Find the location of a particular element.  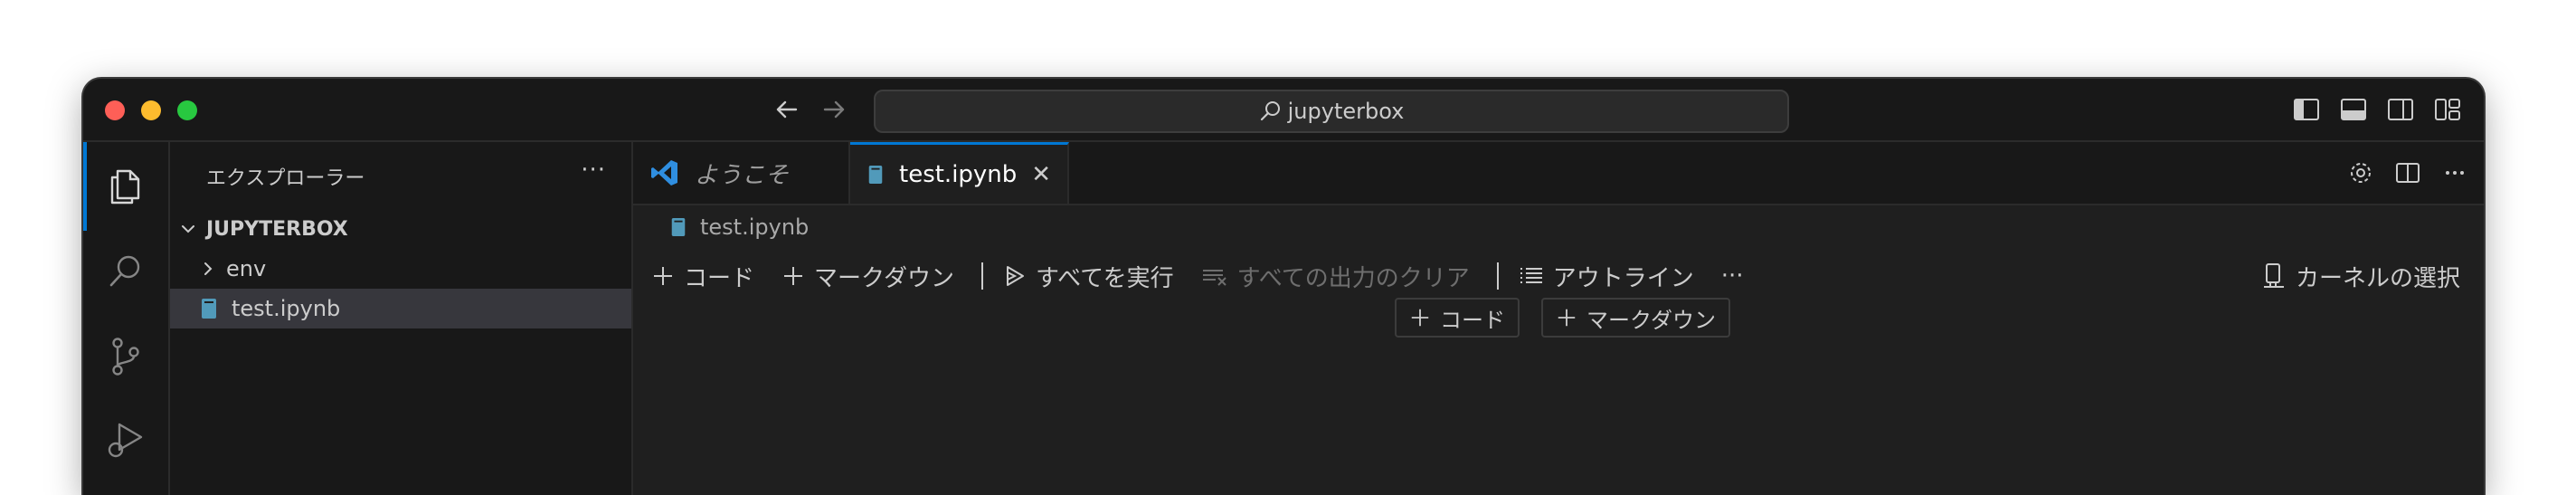

folder-header-jupyterbox: JUPYTERBOX is located at coordinates (400, 229).